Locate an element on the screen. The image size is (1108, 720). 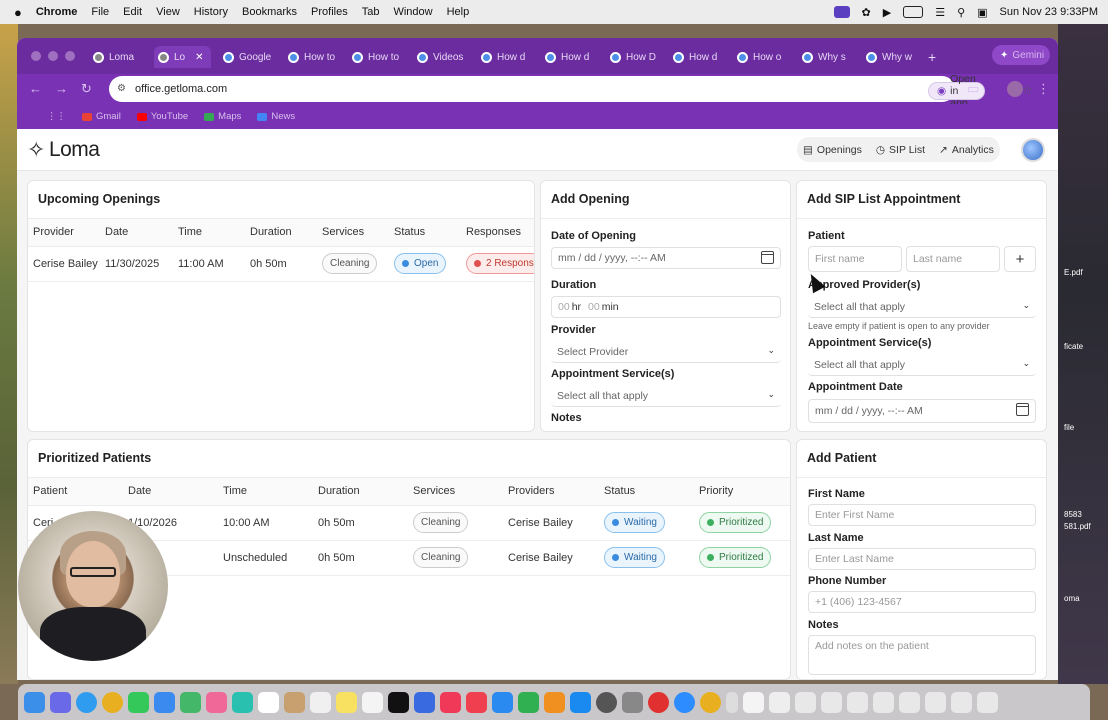
reload-icon: ↻ is located at coordinates (86, 89).